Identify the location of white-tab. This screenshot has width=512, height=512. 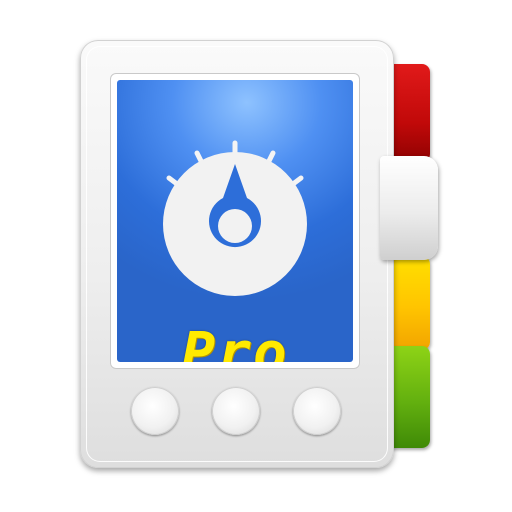
(409, 208).